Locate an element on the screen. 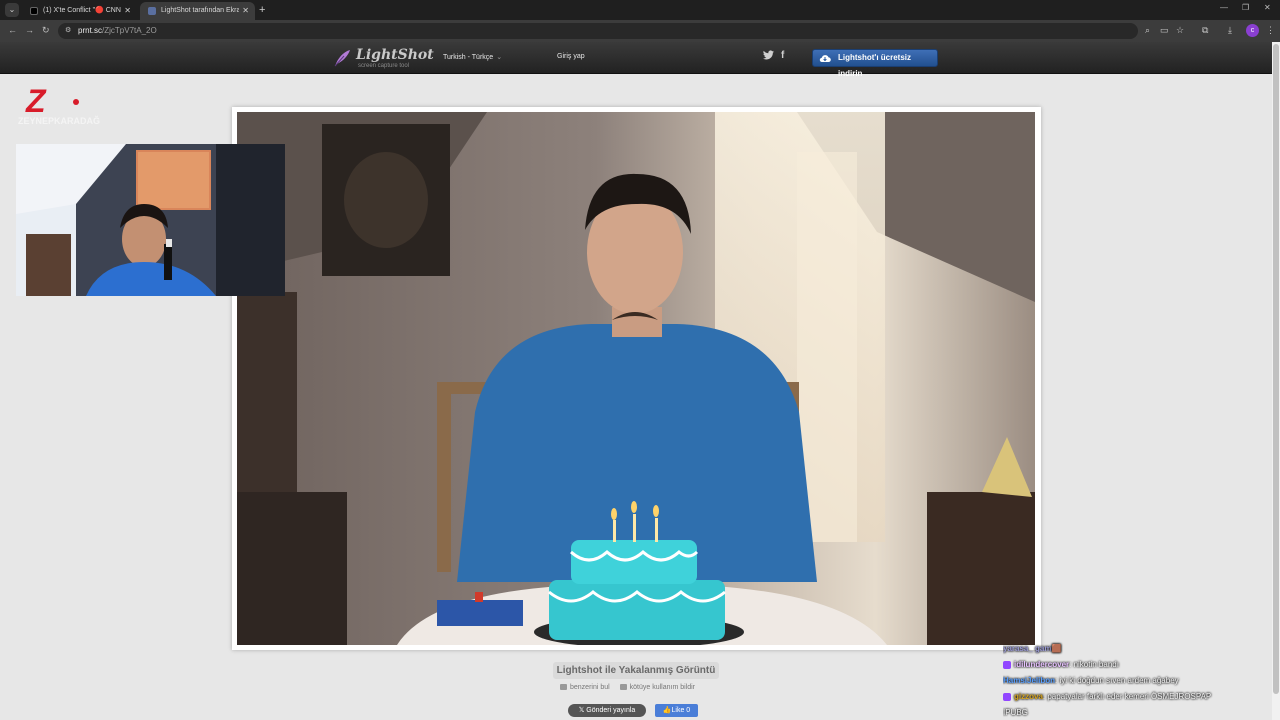 The width and height of the screenshot is (1280, 720). chat-message: yarasa_ gam🟫 is located at coordinates (1140, 649).